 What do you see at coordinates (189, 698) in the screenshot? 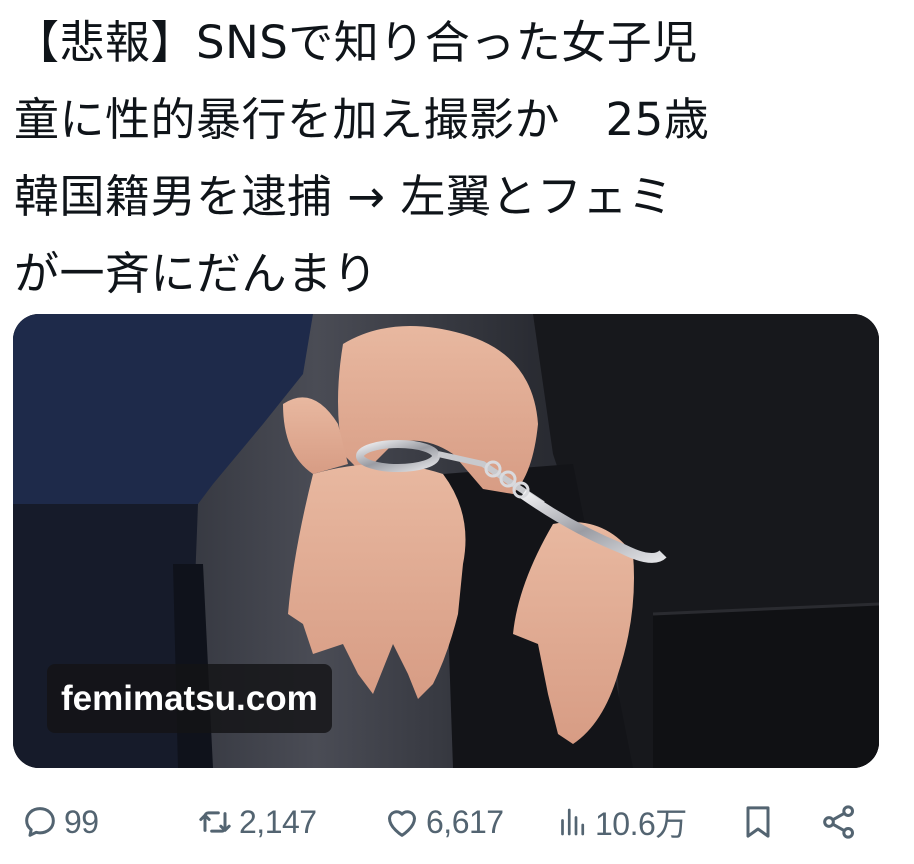
I see `media-watermark: femimatsu.com` at bounding box center [189, 698].